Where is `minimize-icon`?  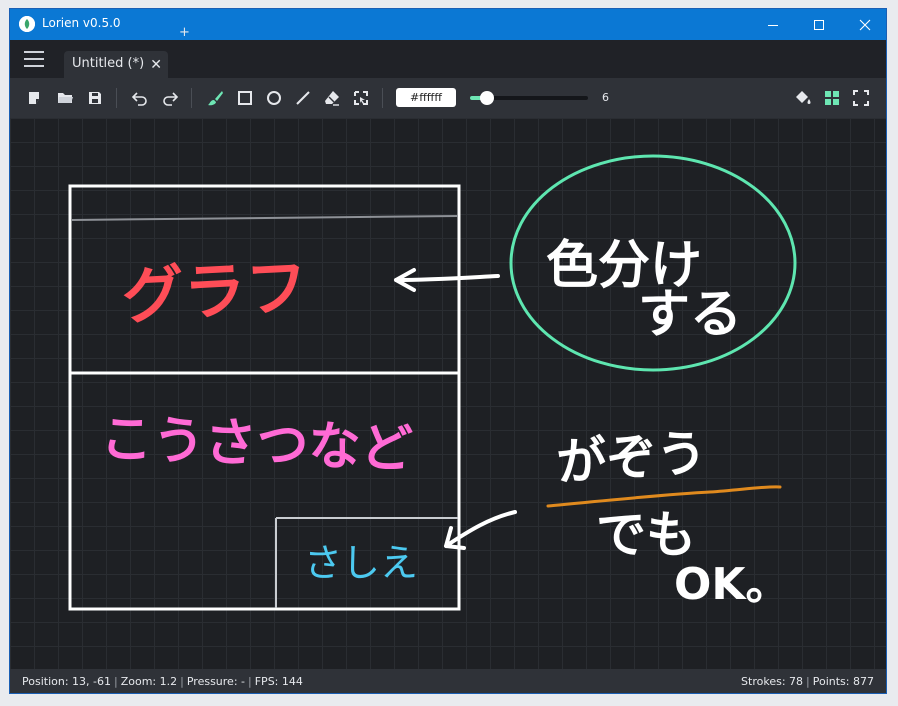 minimize-icon is located at coordinates (773, 25).